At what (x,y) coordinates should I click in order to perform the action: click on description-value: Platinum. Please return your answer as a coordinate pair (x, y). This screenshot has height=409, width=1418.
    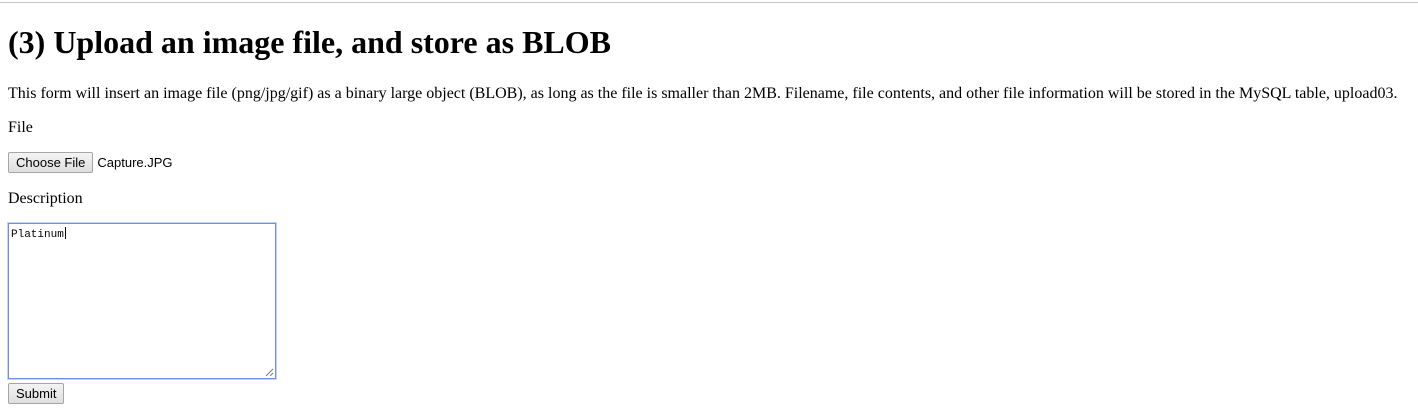
    Looking at the image, I should click on (37, 235).